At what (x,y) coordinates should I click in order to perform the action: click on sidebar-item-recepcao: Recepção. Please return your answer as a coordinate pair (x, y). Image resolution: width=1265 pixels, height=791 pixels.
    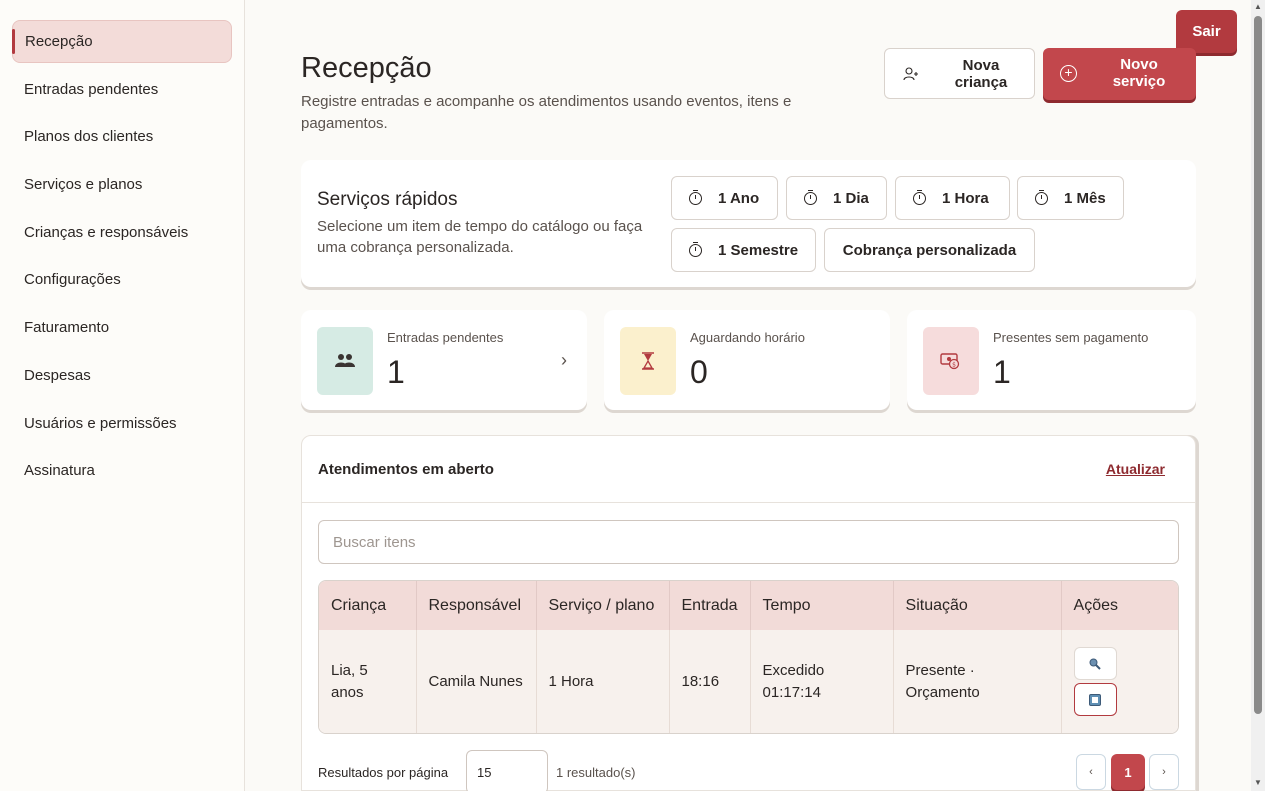
    Looking at the image, I should click on (122, 41).